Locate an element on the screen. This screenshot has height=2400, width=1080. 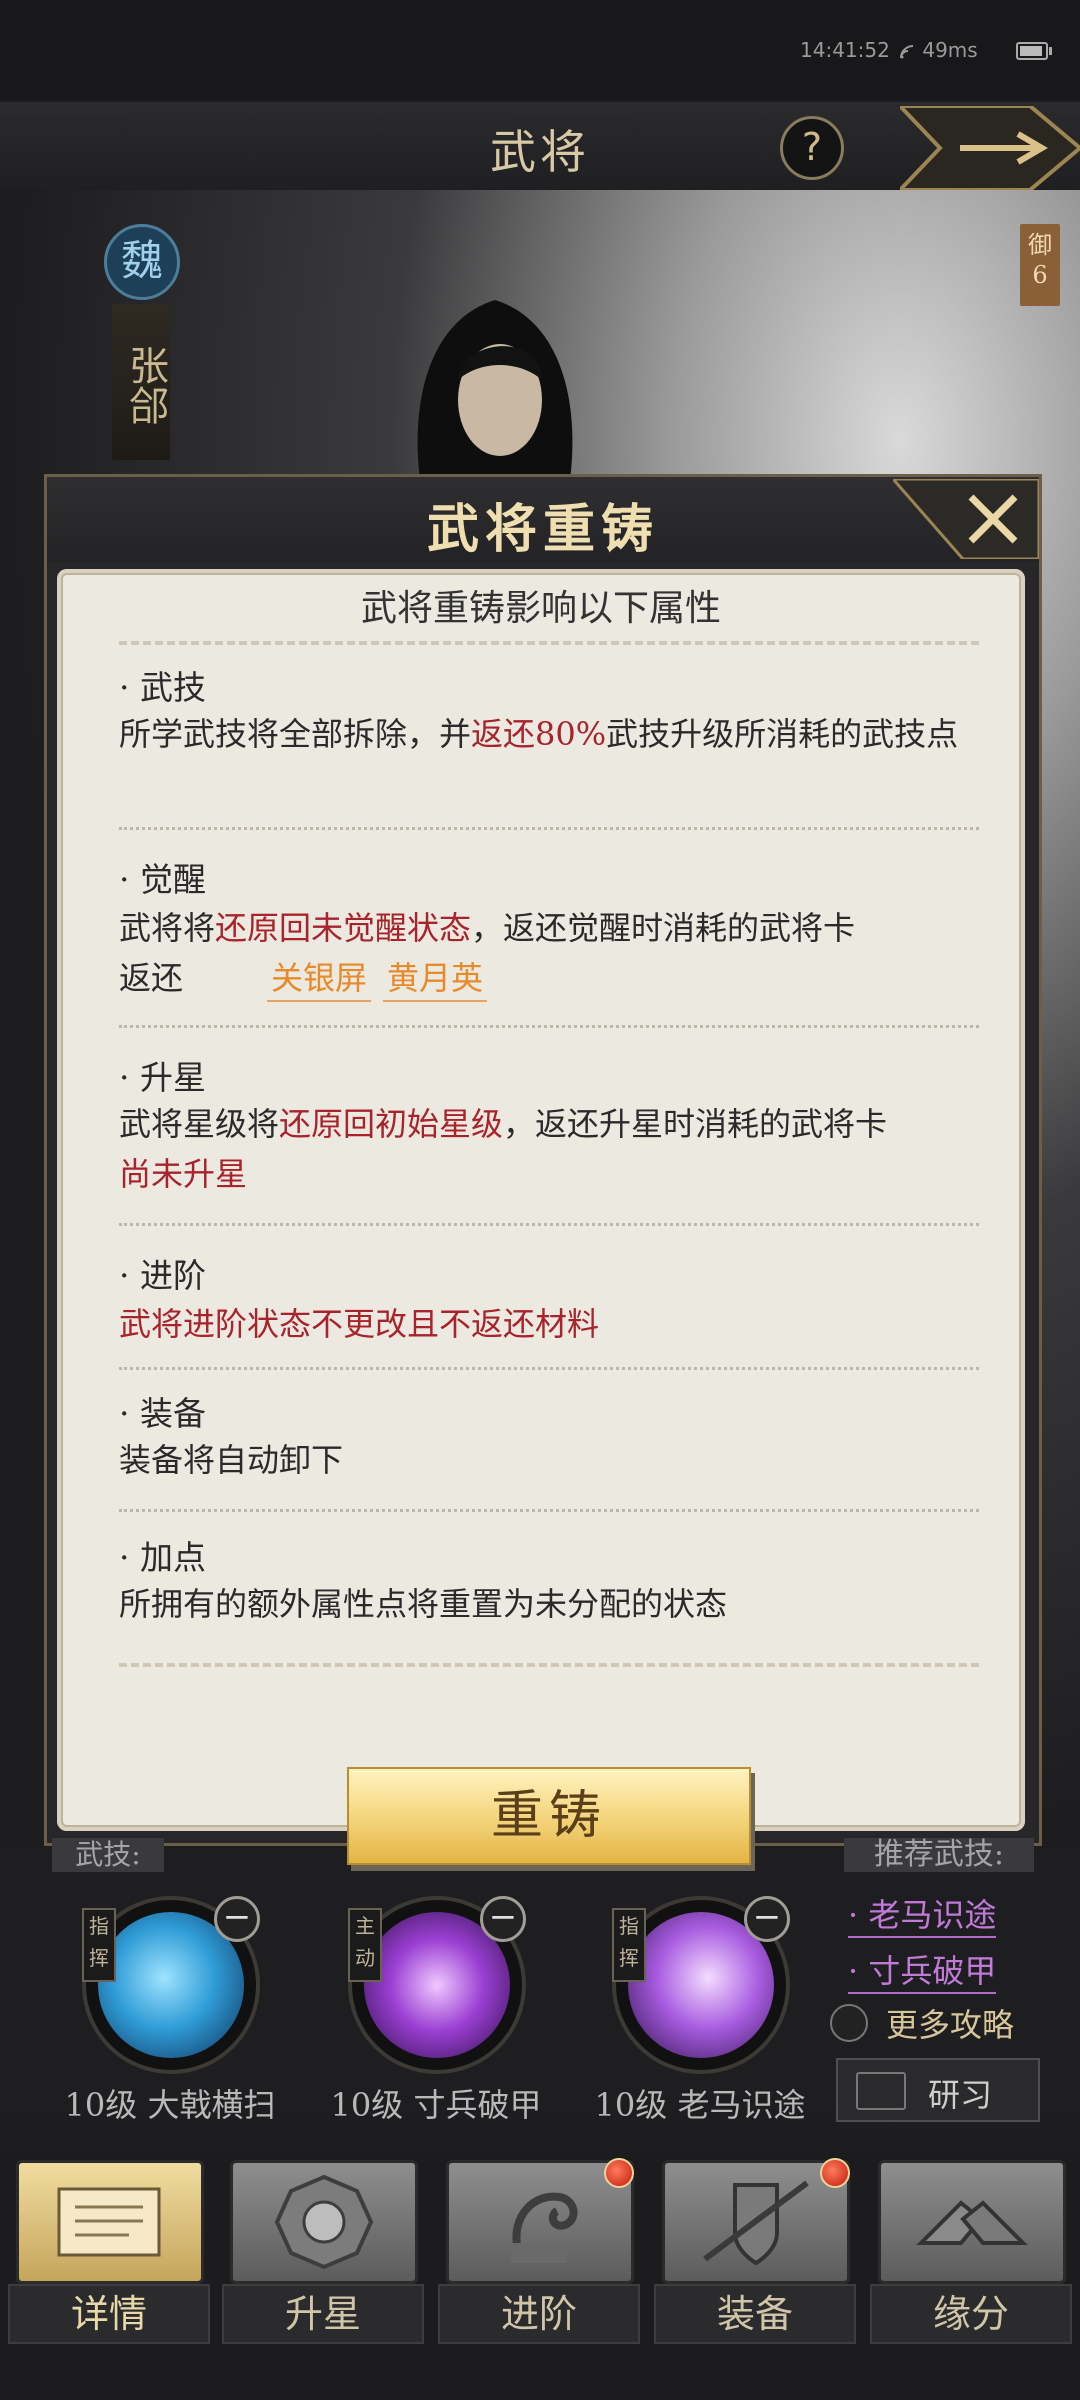
dialog-title: 武将重铸 is located at coordinates (542, 529).